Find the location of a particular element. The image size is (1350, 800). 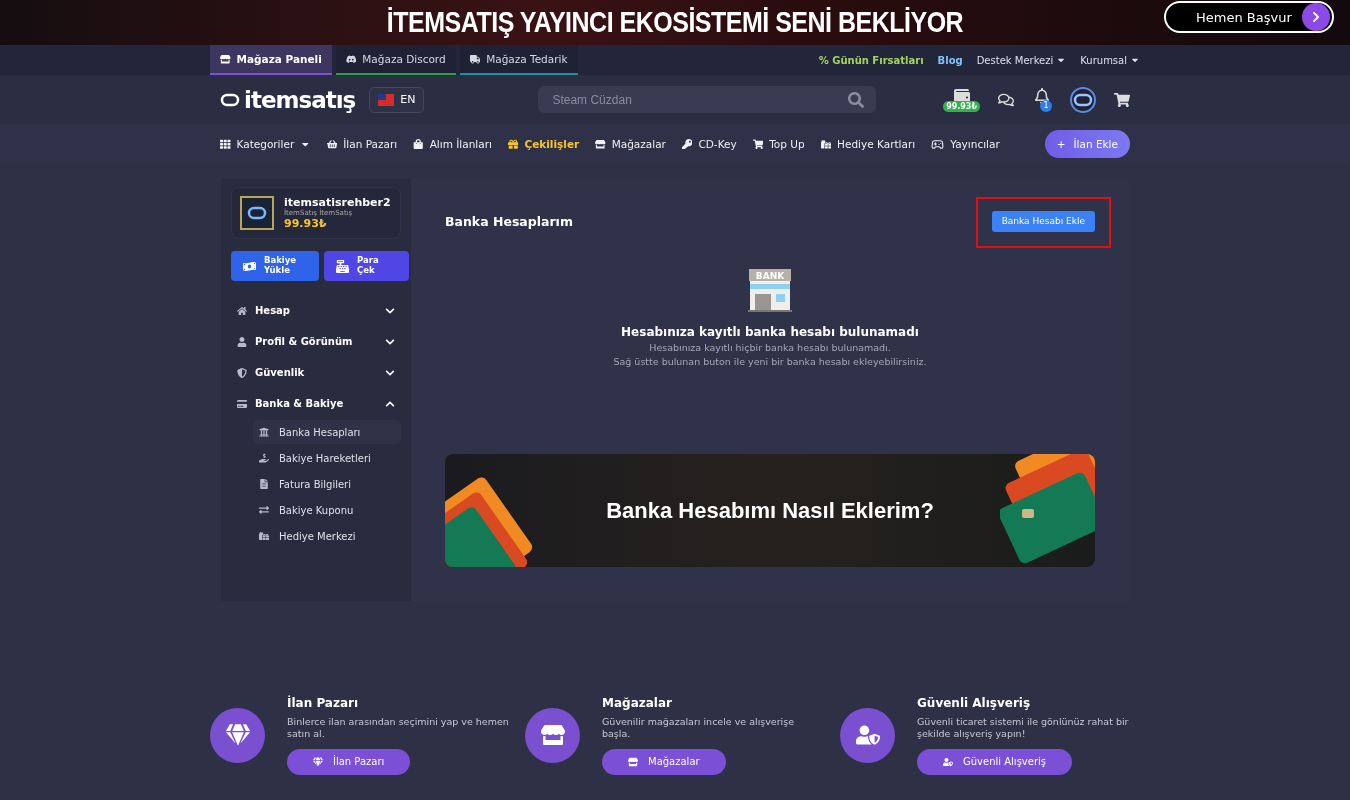

username: itemsatisrehber2 is located at coordinates (337, 202).